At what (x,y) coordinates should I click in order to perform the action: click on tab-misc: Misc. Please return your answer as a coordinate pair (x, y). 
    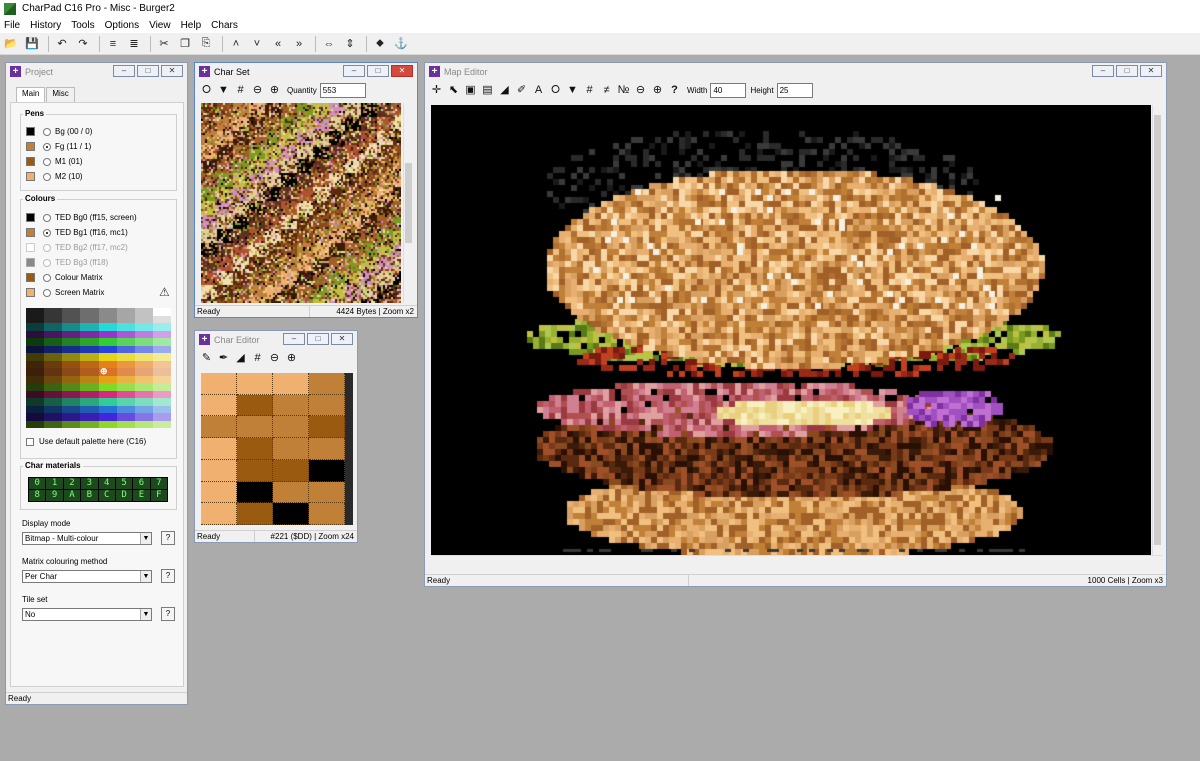
    Looking at the image, I should click on (60, 94).